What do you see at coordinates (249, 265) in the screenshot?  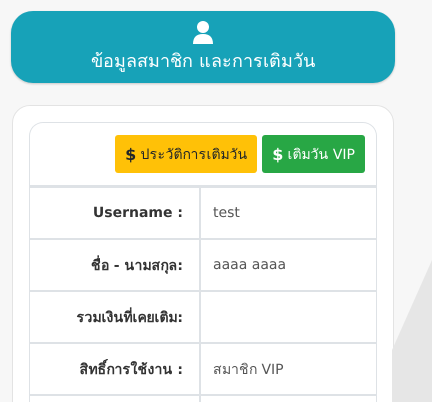 I see `field-value: aaaa aaaa` at bounding box center [249, 265].